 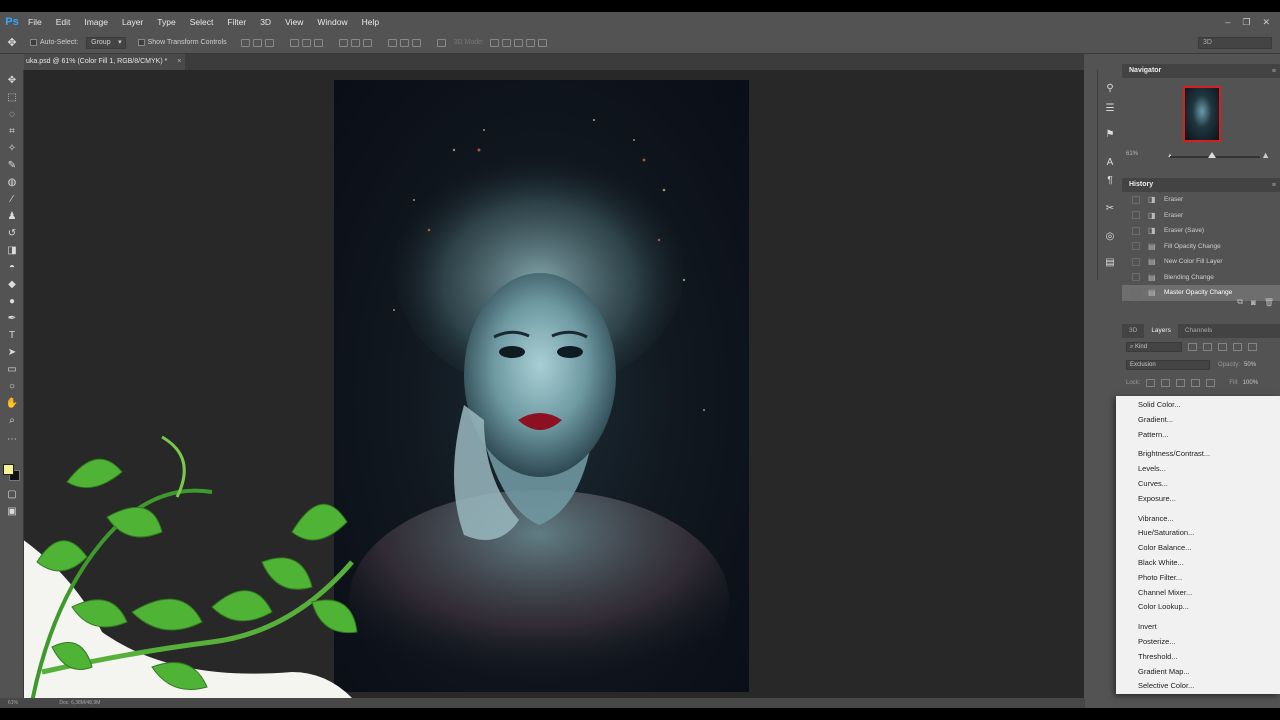 What do you see at coordinates (96, 22) in the screenshot?
I see `menu-image: Image` at bounding box center [96, 22].